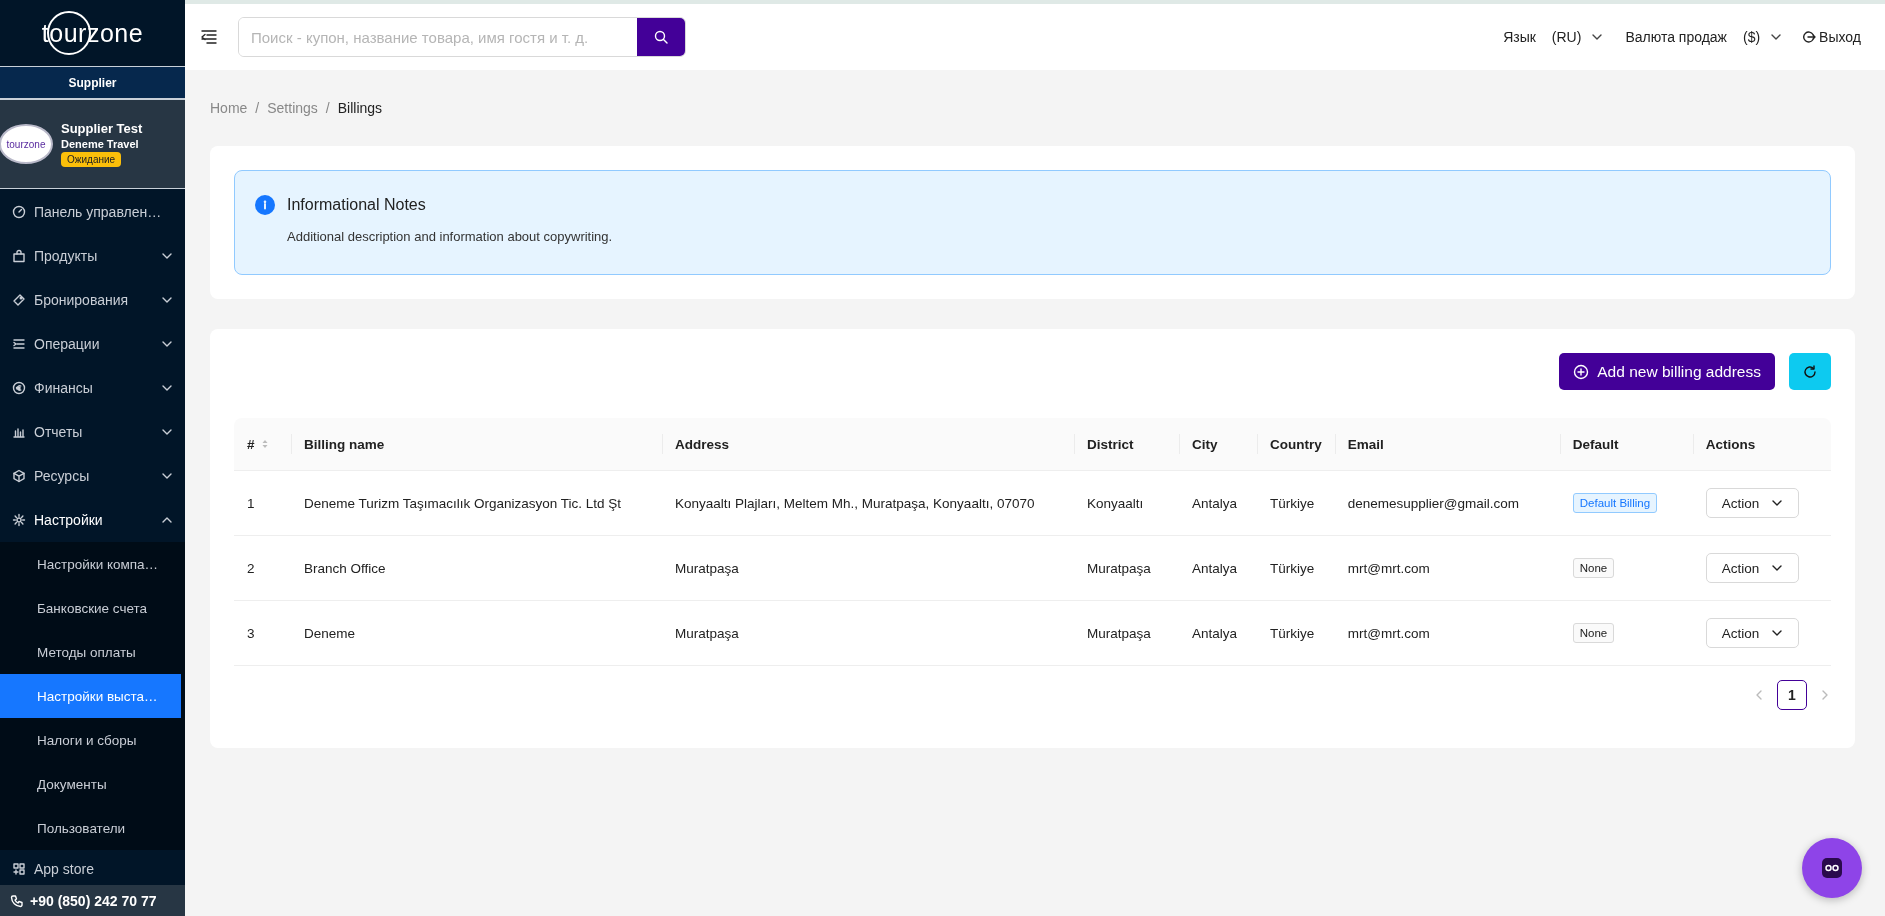 This screenshot has height=916, width=1885. Describe the element at coordinates (90, 828) in the screenshot. I see `submenu-item: Пользователи` at that location.